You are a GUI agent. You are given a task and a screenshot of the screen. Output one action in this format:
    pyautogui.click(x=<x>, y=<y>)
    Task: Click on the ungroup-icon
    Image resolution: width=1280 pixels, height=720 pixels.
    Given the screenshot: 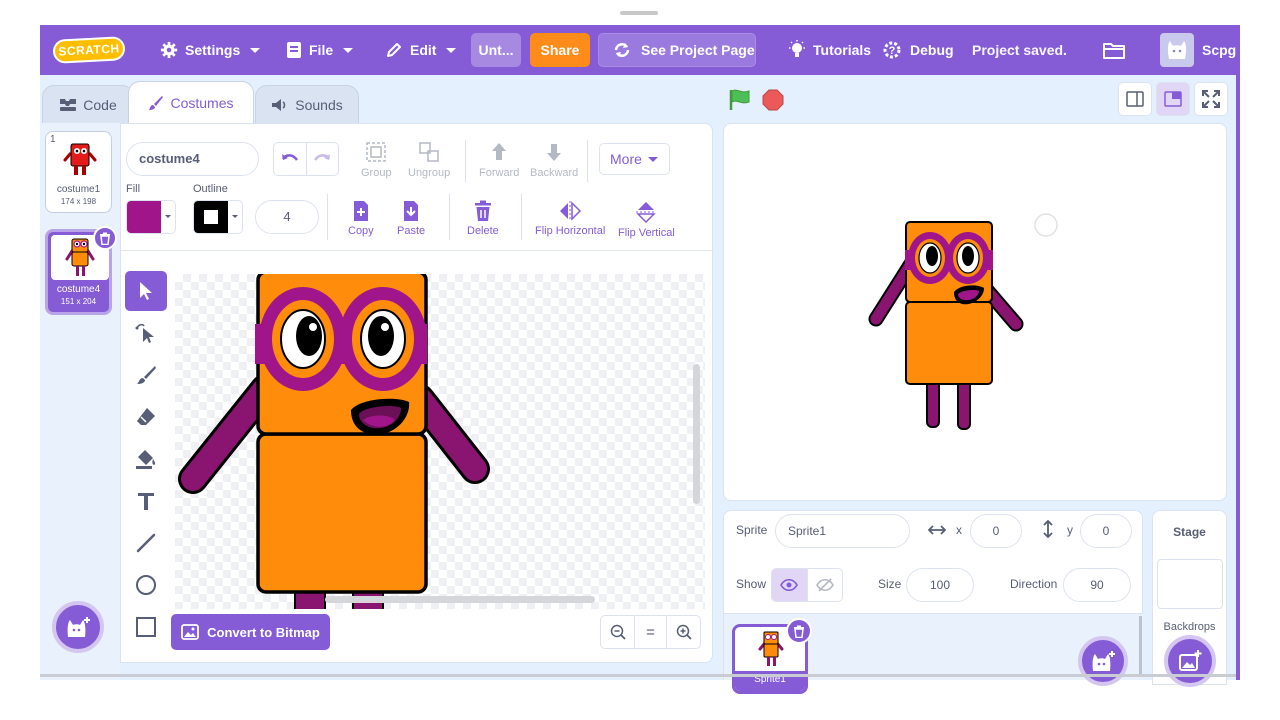 What is the action you would take?
    pyautogui.click(x=429, y=152)
    